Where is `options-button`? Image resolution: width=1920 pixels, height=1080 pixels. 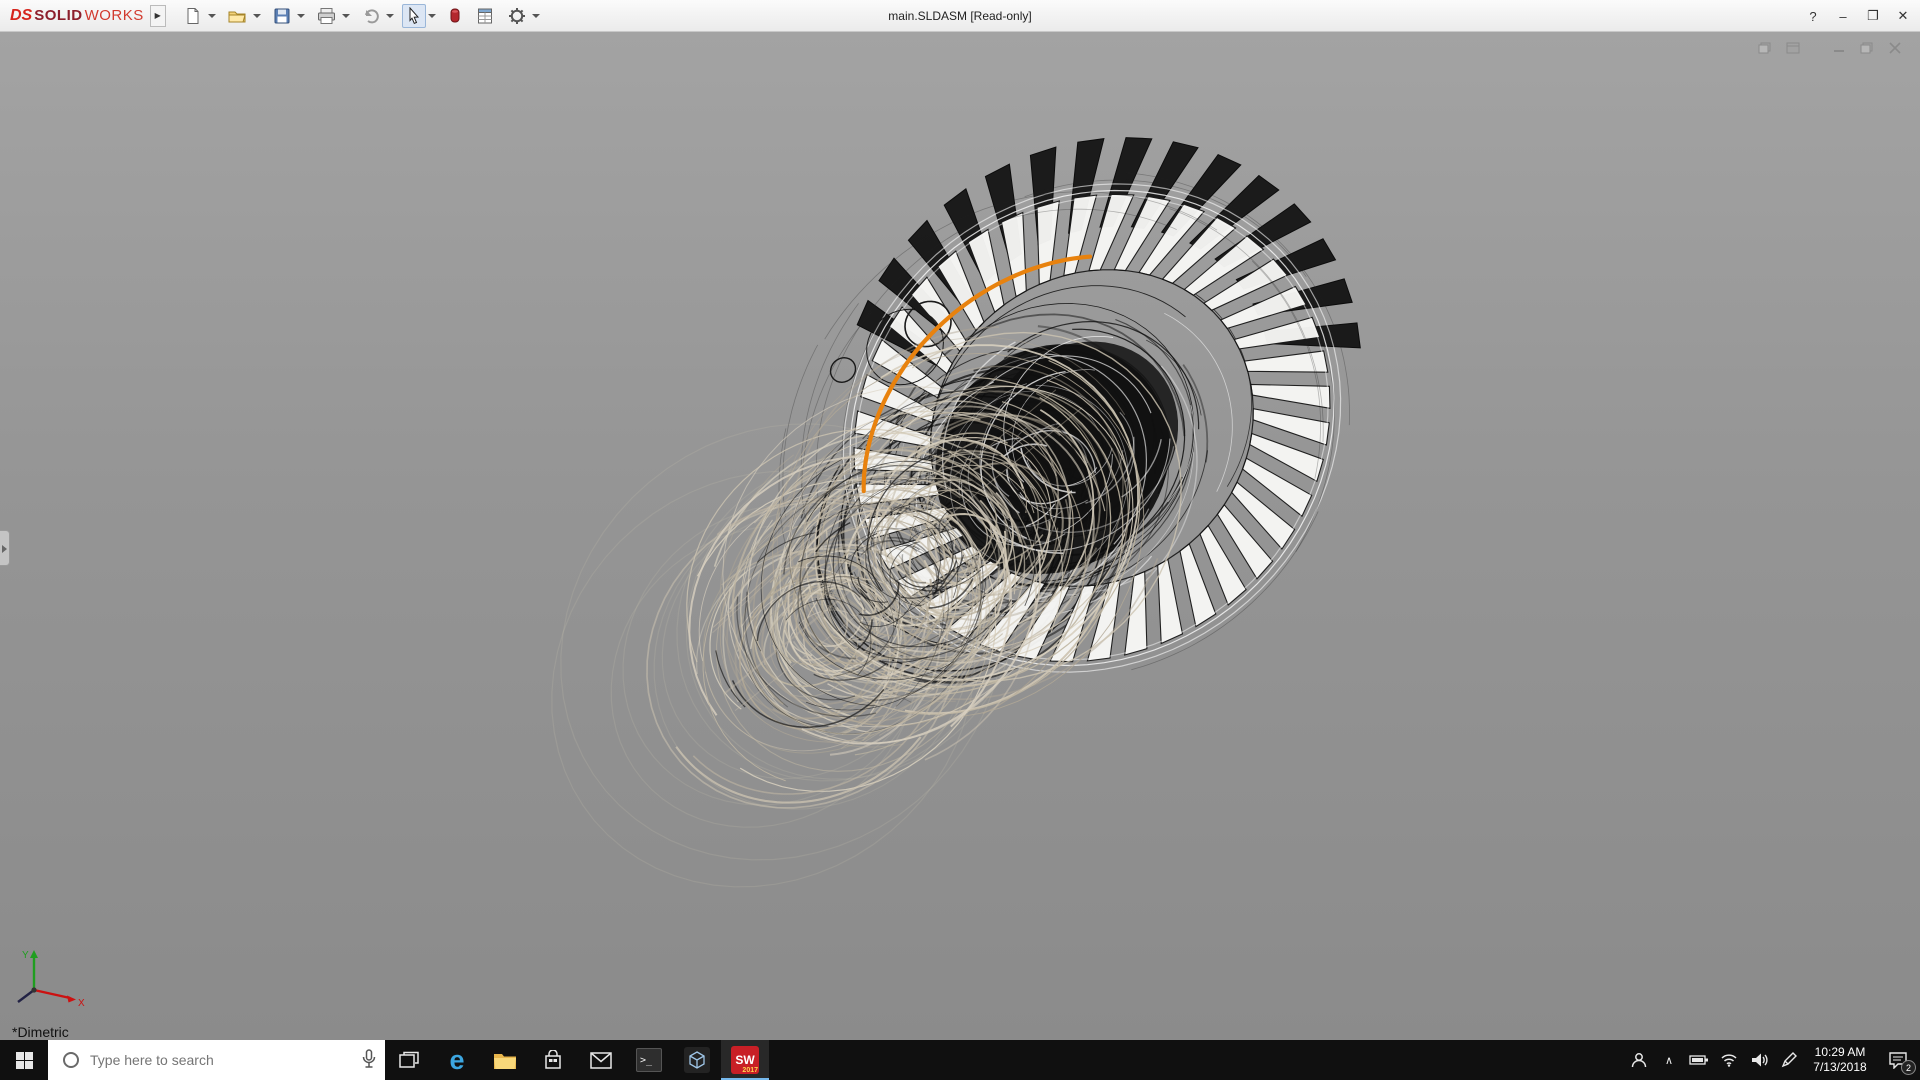
options-button is located at coordinates (517, 16).